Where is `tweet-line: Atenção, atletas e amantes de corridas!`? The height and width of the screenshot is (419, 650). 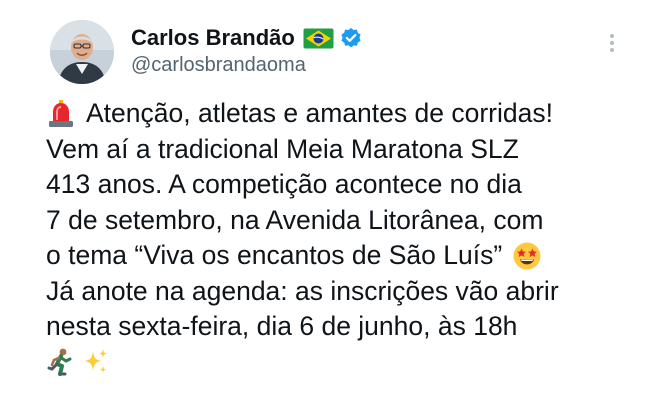
tweet-line: Atenção, atletas e amantes de corridas! is located at coordinates (346, 114).